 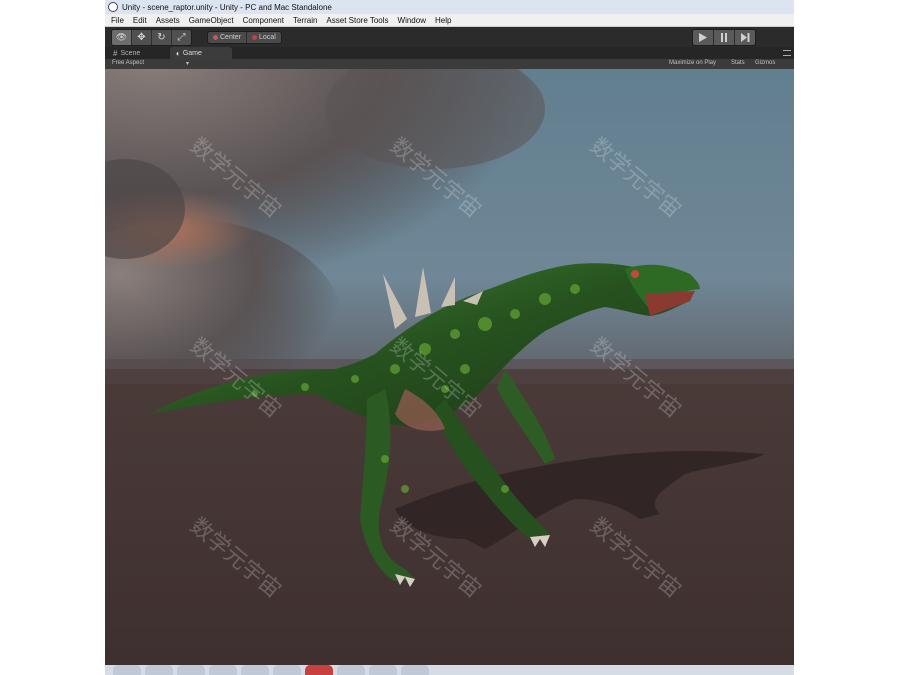 I want to click on pivot-local-button: Local, so click(x=264, y=37).